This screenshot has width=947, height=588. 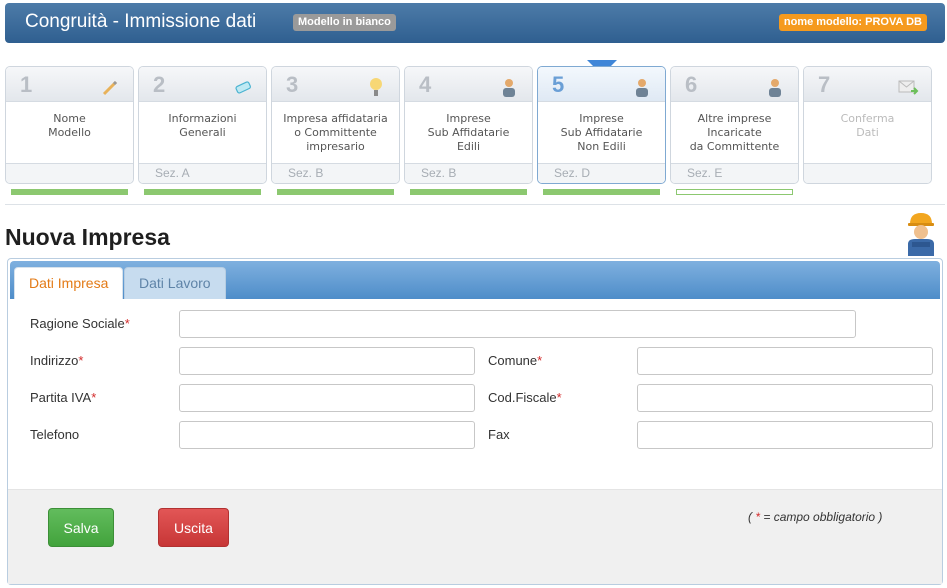 What do you see at coordinates (852, 22) in the screenshot?
I see `model-name-badge: nome modello: PROVA DB` at bounding box center [852, 22].